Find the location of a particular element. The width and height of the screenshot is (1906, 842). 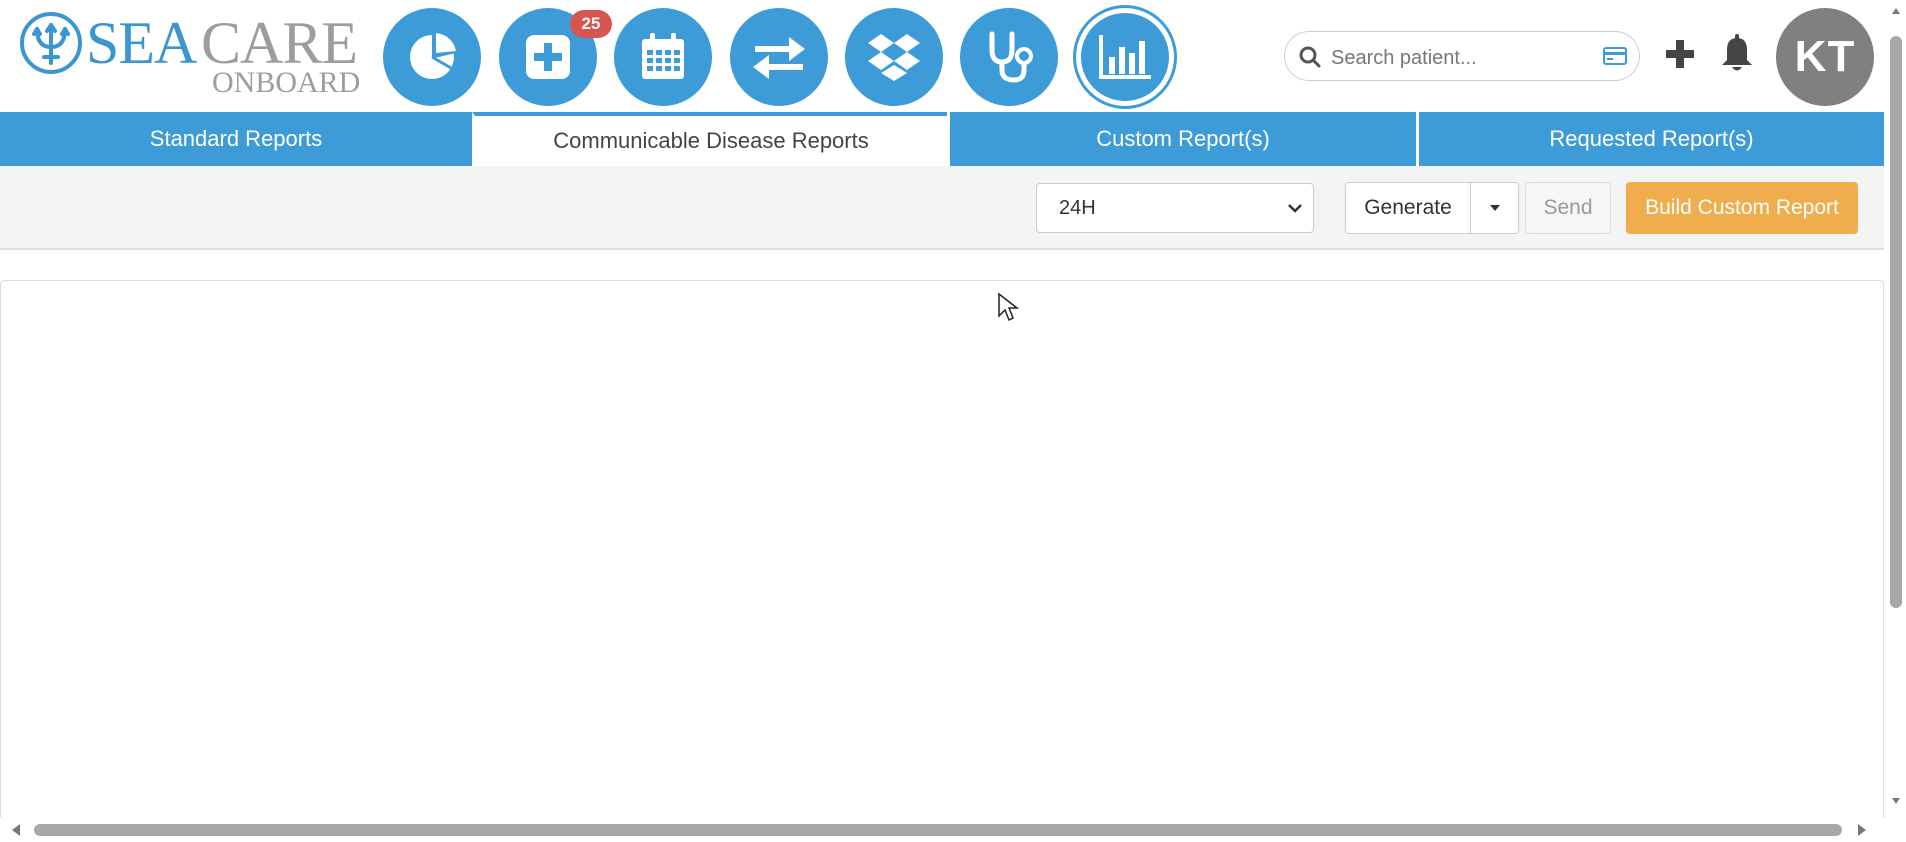

app-header: SEA CARE ONBOARD 25 Search patient... KT is located at coordinates (943, 56).